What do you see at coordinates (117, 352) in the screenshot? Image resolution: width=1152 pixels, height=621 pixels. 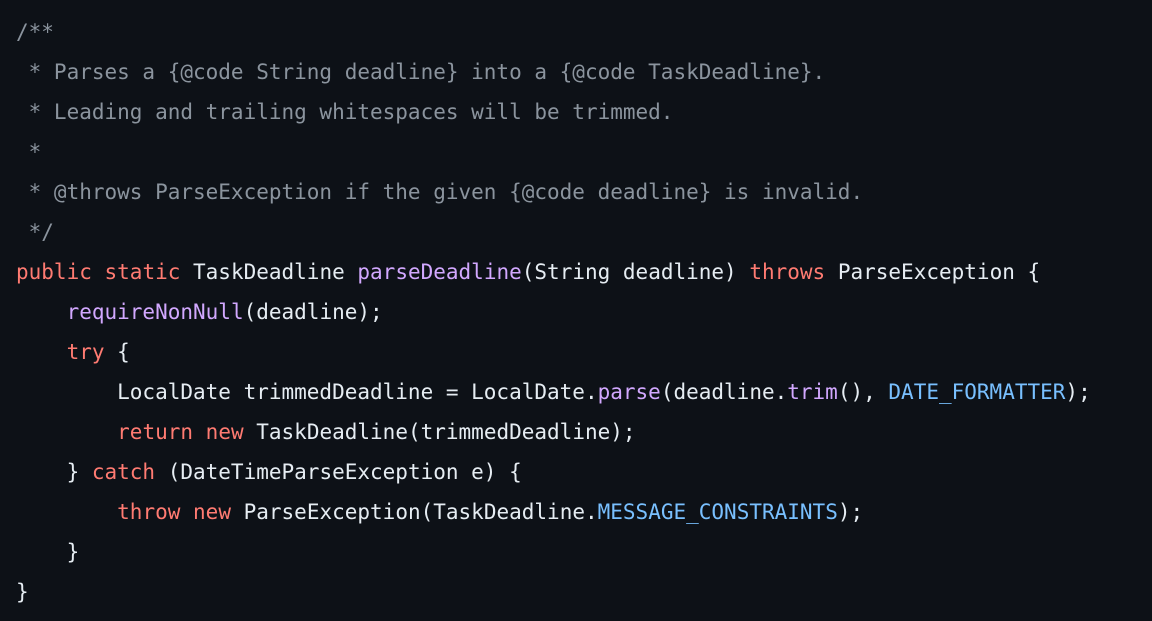 I see `code-text: {` at bounding box center [117, 352].